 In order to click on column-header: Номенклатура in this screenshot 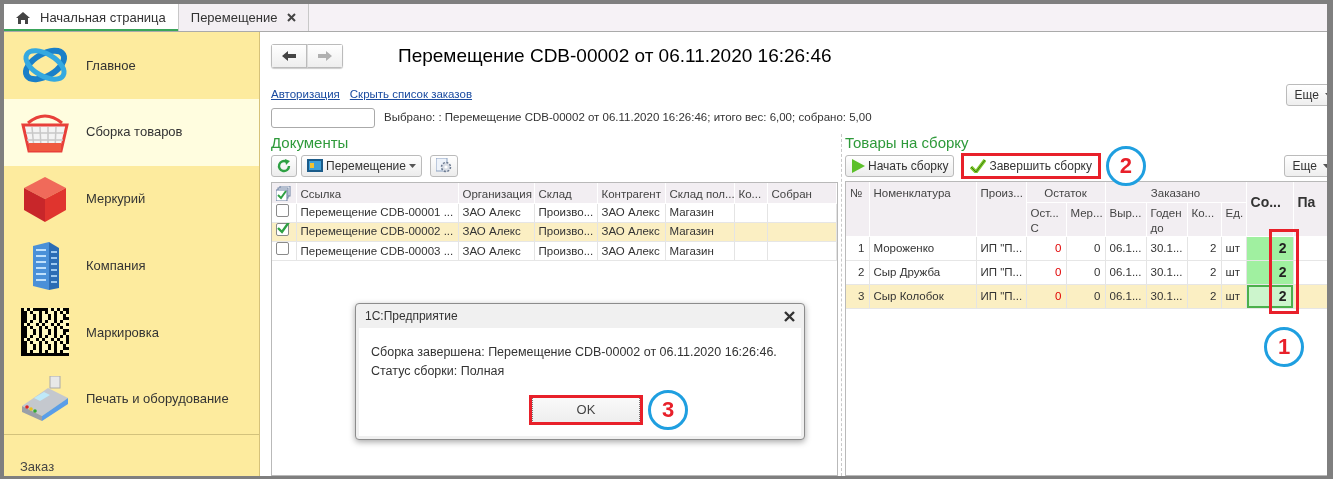, I will do `click(922, 209)`.